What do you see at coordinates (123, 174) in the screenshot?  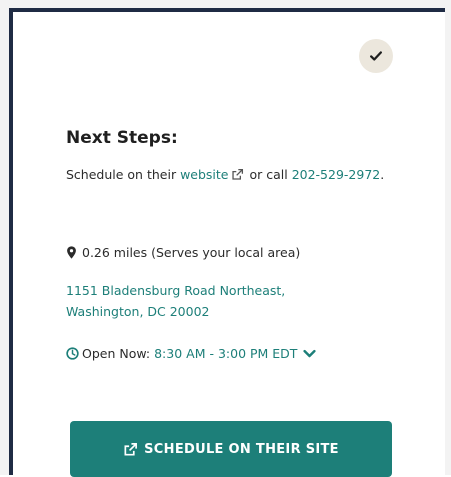 I see `schedule-prefix: Schedule on their` at bounding box center [123, 174].